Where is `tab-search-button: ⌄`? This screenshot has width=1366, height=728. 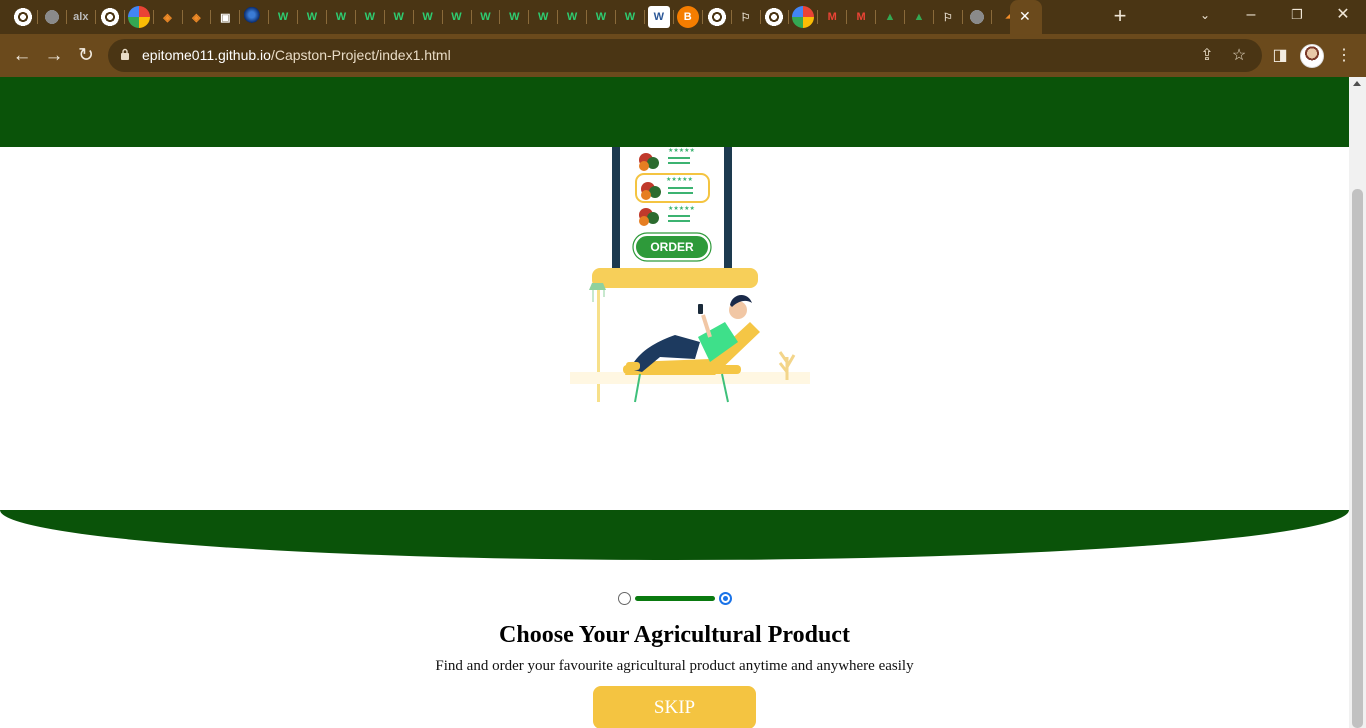 tab-search-button: ⌄ is located at coordinates (1205, 16).